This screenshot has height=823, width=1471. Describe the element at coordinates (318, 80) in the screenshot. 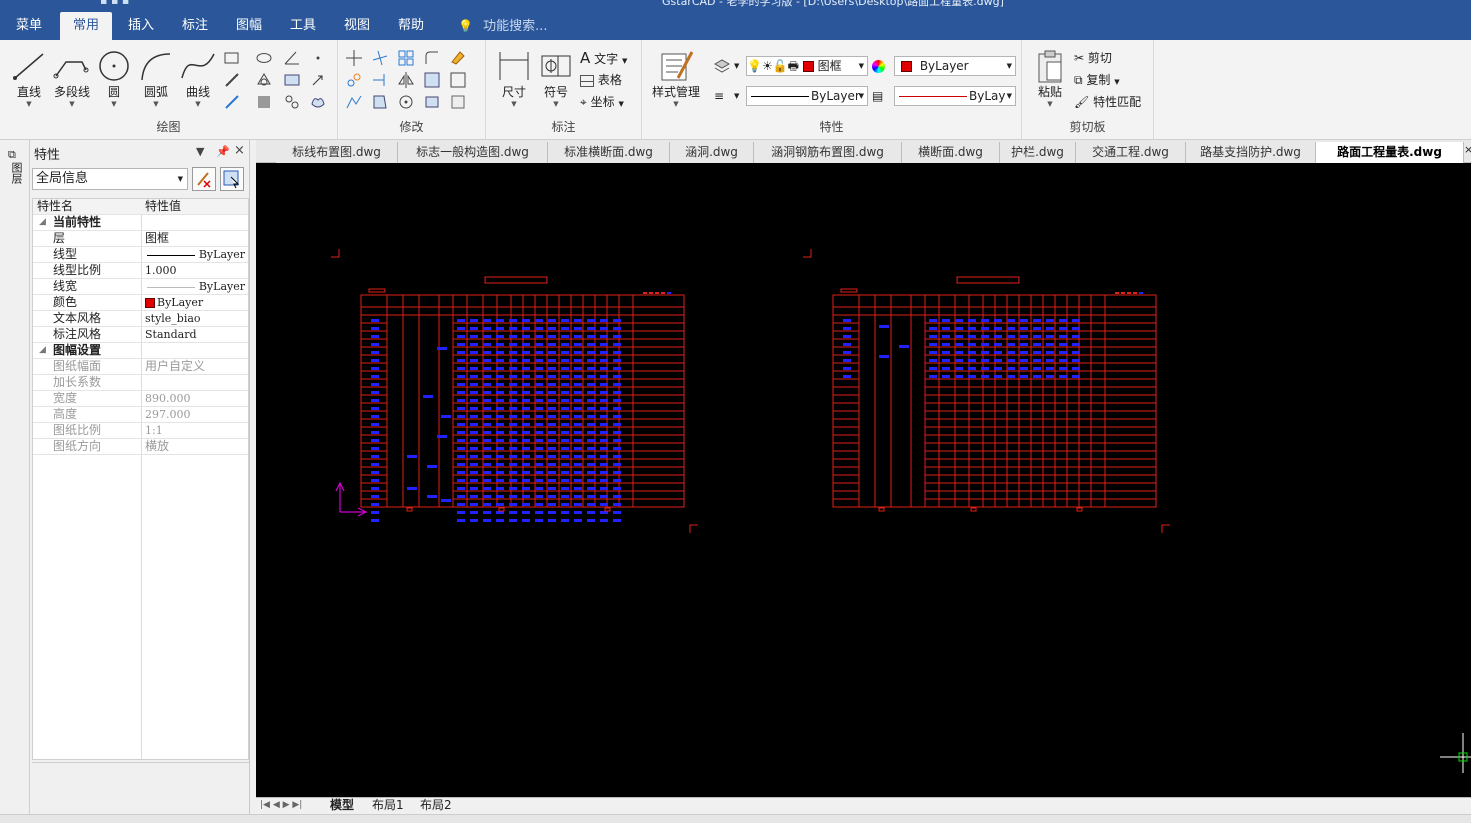

I see `pick-arrow-icon` at that location.